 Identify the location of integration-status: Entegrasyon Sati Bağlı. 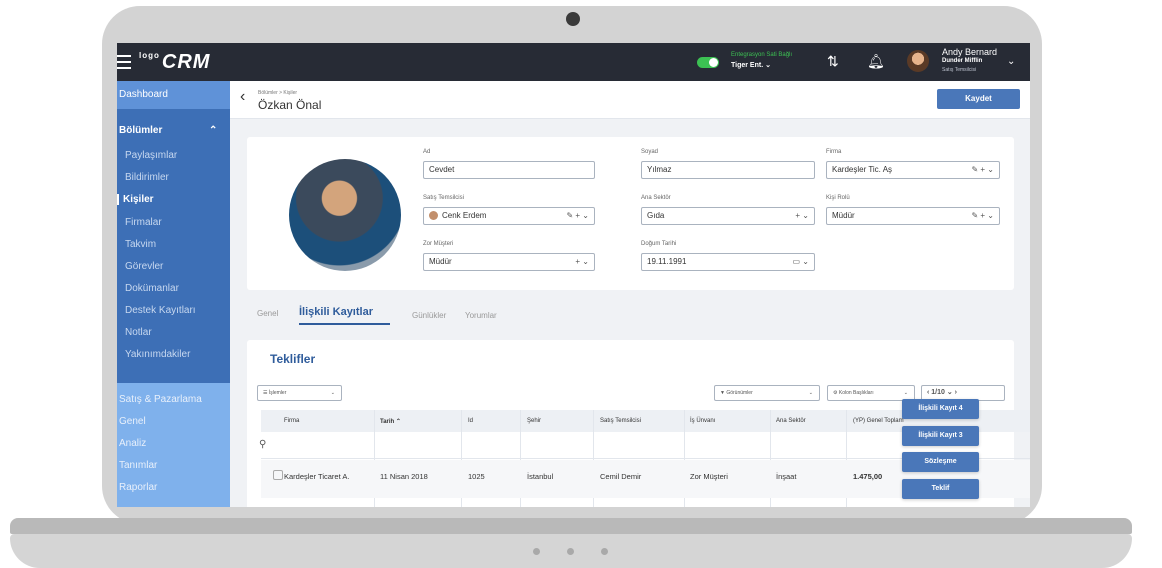
(762, 55).